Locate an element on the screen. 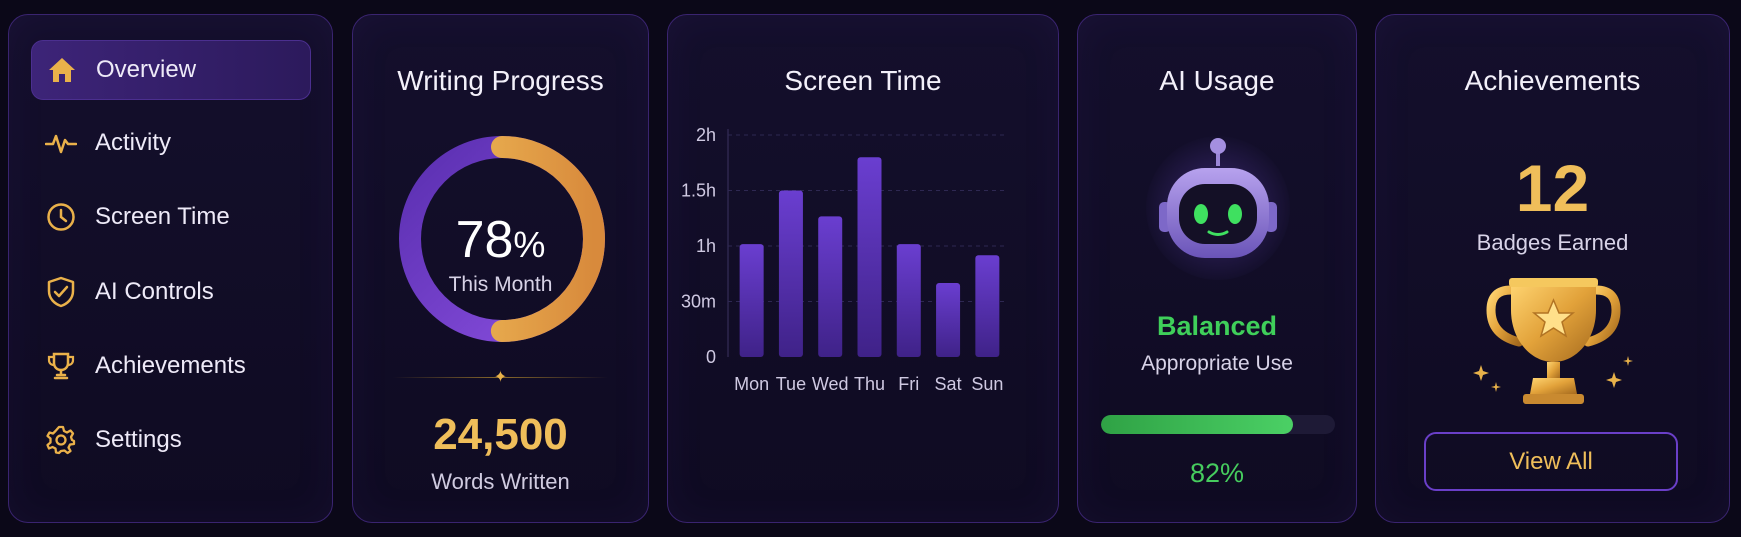 The image size is (1741, 537). card-title: AI Usage is located at coordinates (1217, 80).